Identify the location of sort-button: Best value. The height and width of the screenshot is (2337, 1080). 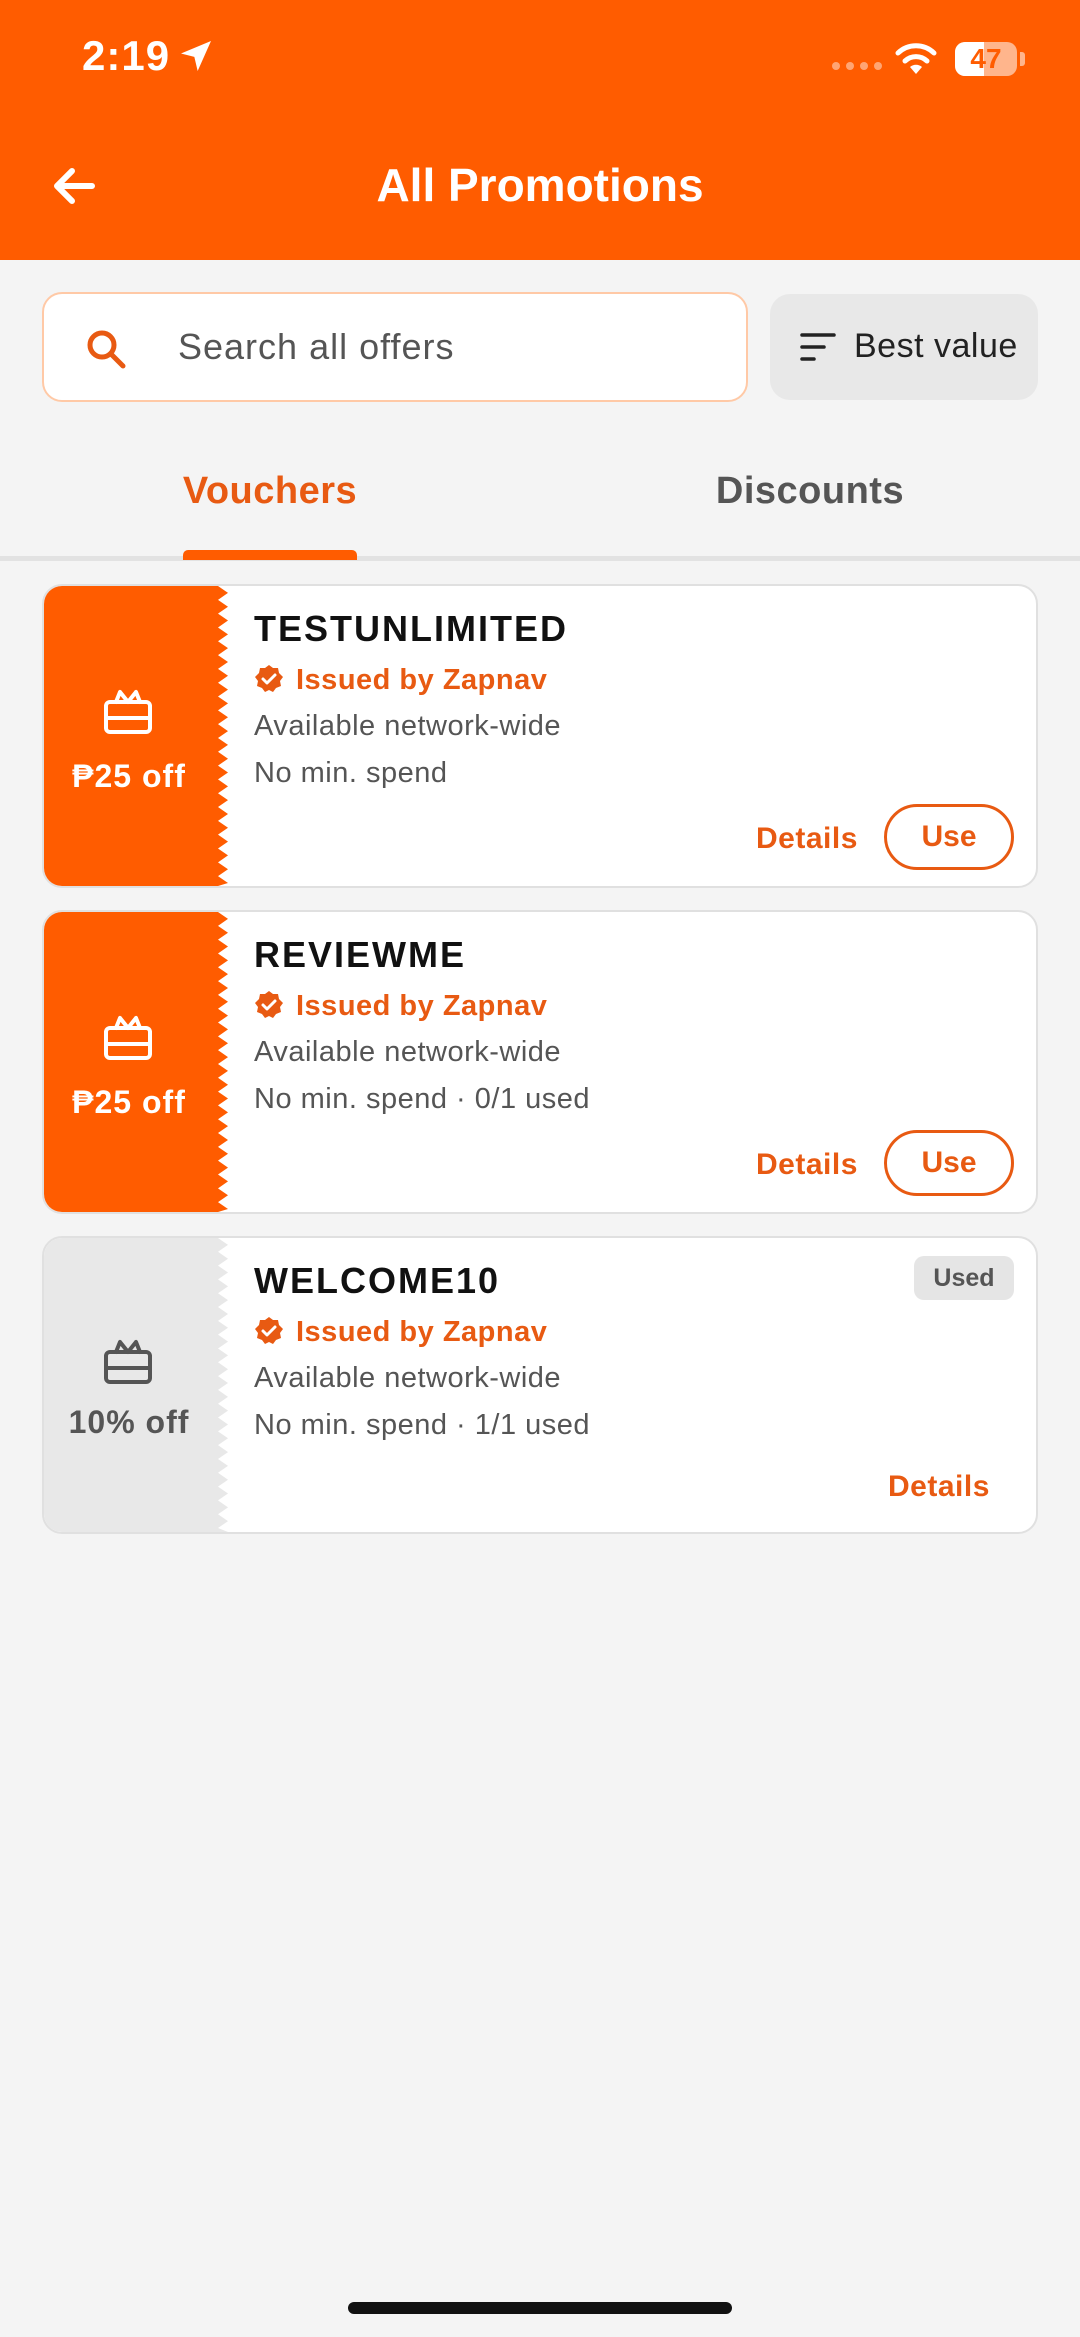
(904, 347).